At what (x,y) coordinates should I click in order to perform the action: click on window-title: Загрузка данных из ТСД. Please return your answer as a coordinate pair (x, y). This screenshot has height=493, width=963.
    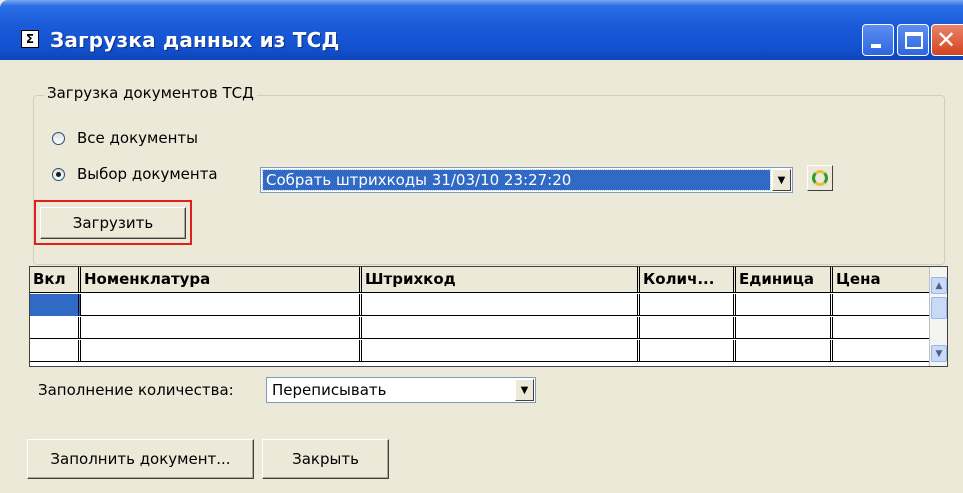
    Looking at the image, I should click on (195, 40).